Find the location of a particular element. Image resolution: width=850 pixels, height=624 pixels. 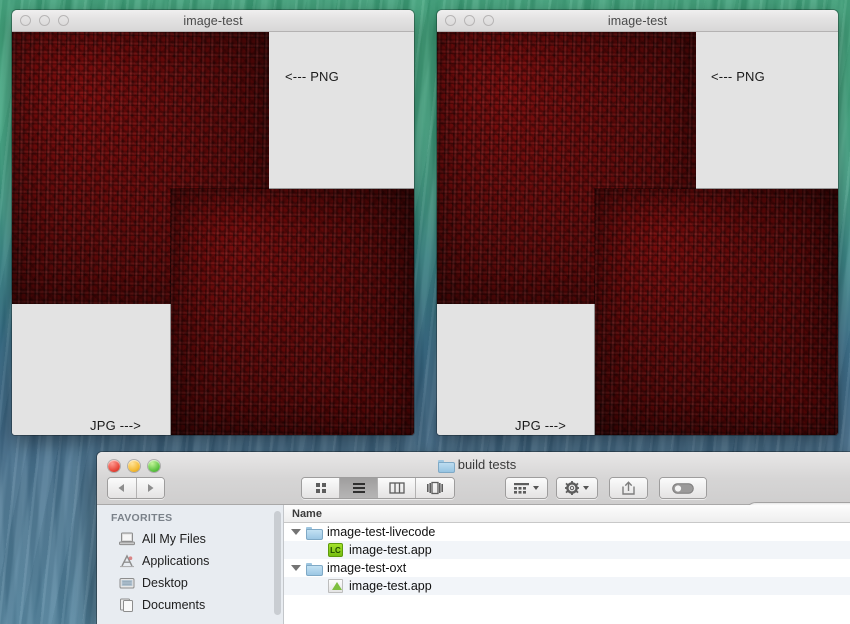

window-1-title: image-test is located at coordinates (213, 20).